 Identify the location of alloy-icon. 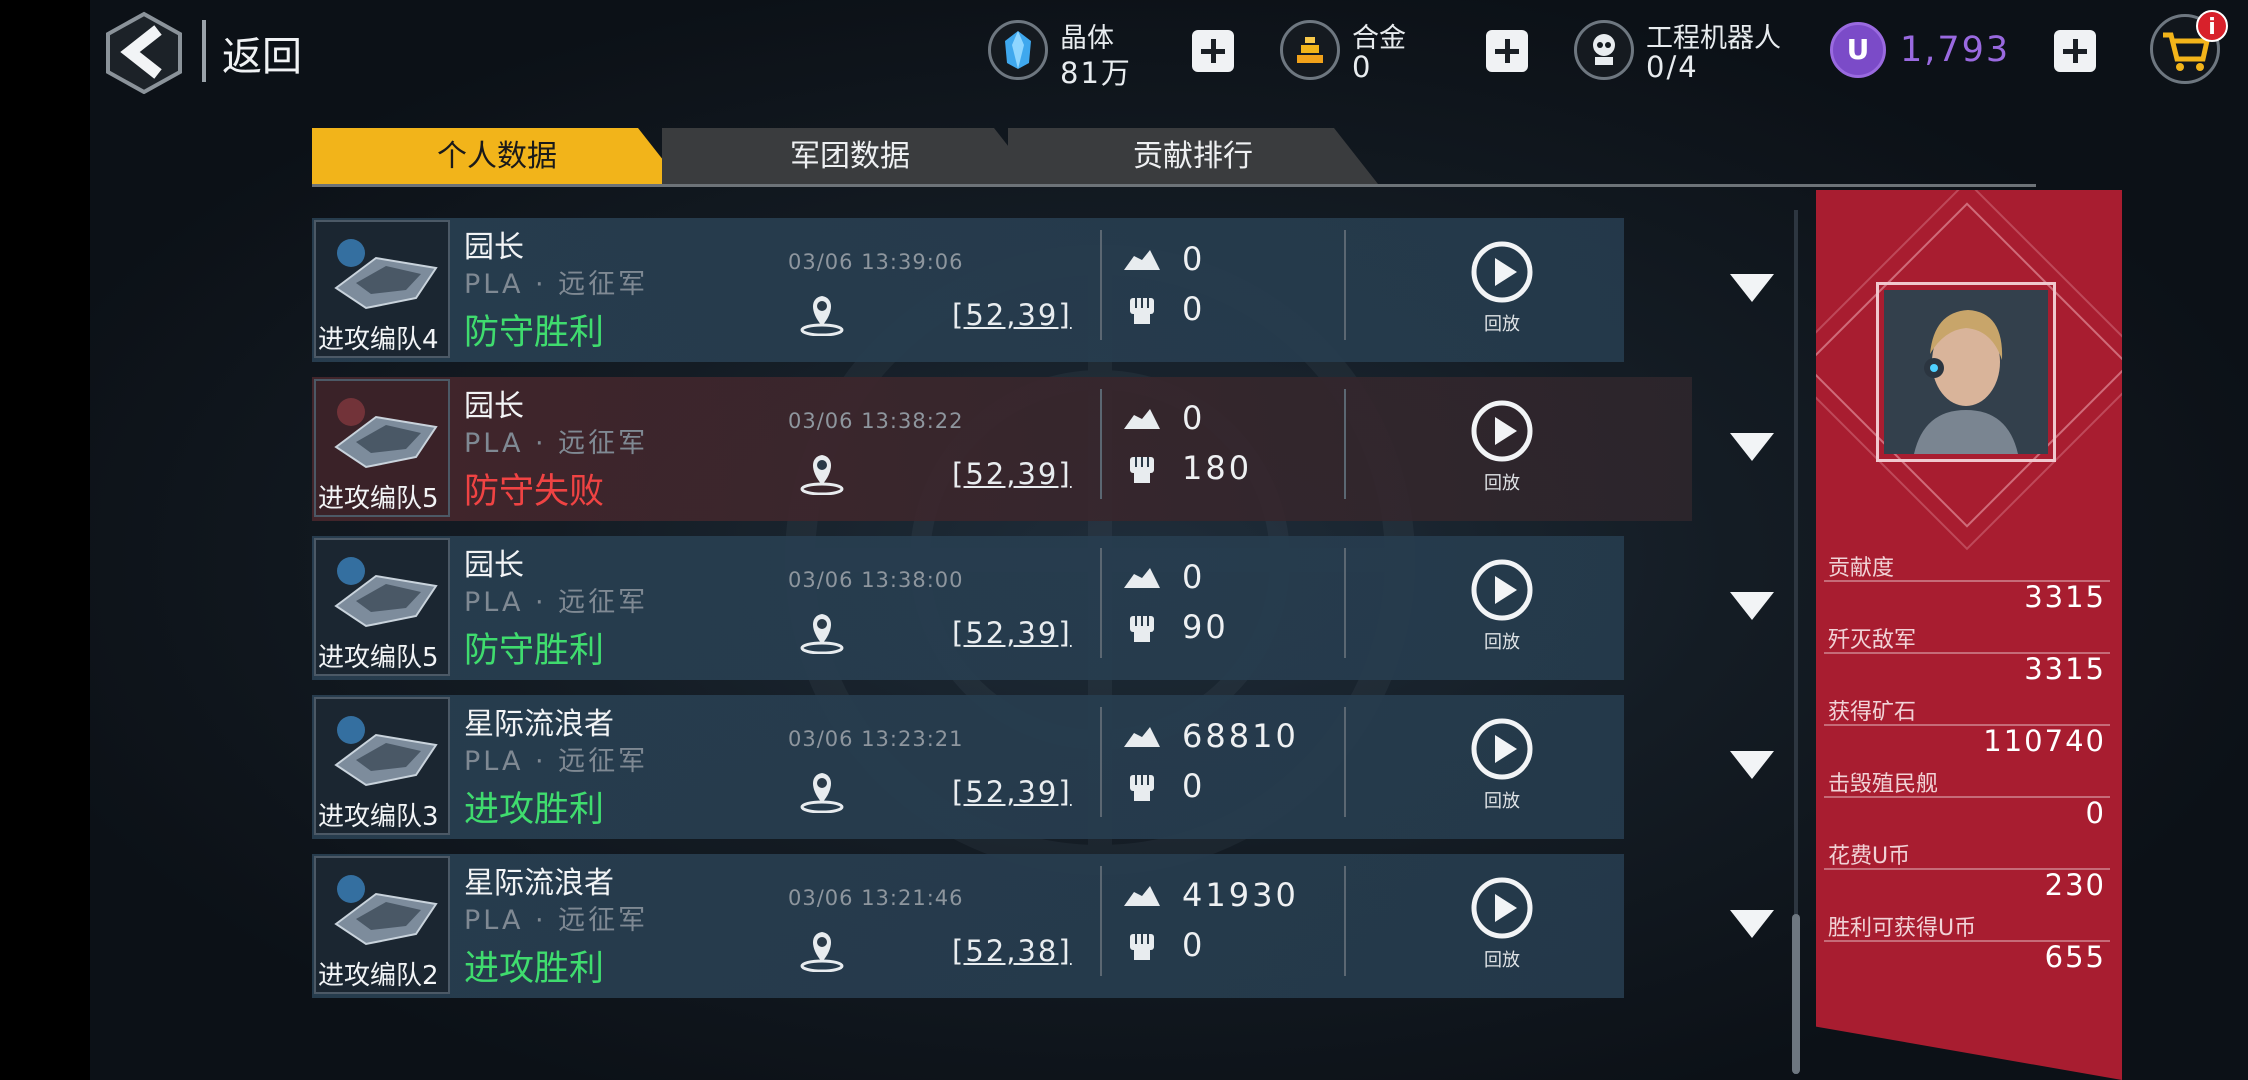
(1310, 50).